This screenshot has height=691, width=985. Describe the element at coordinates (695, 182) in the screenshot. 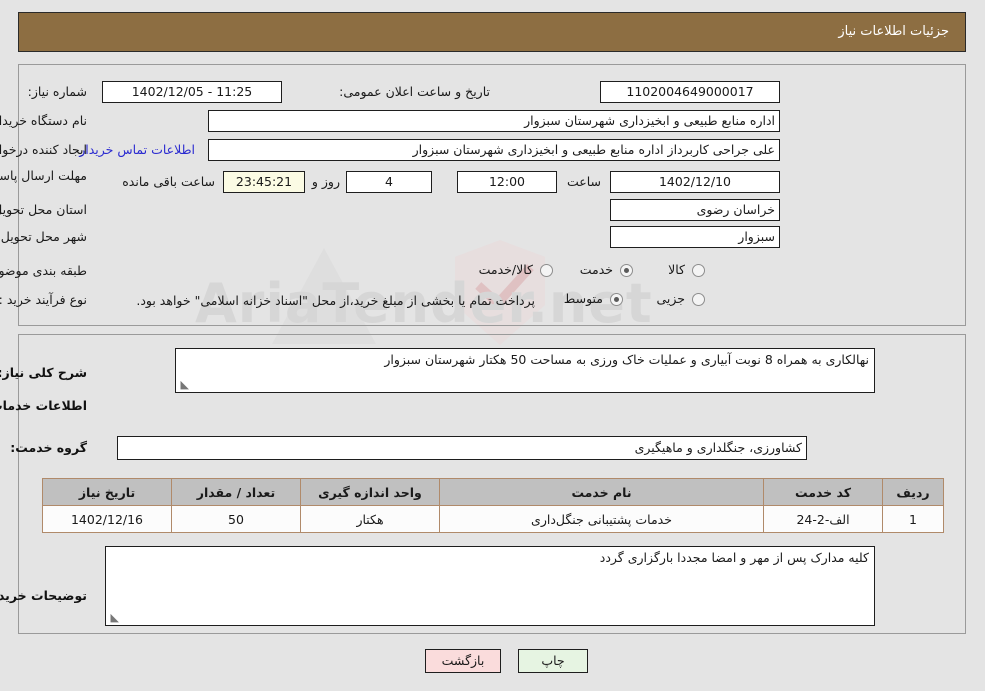

I see `deadline-date-value: 1402/12/10` at that location.